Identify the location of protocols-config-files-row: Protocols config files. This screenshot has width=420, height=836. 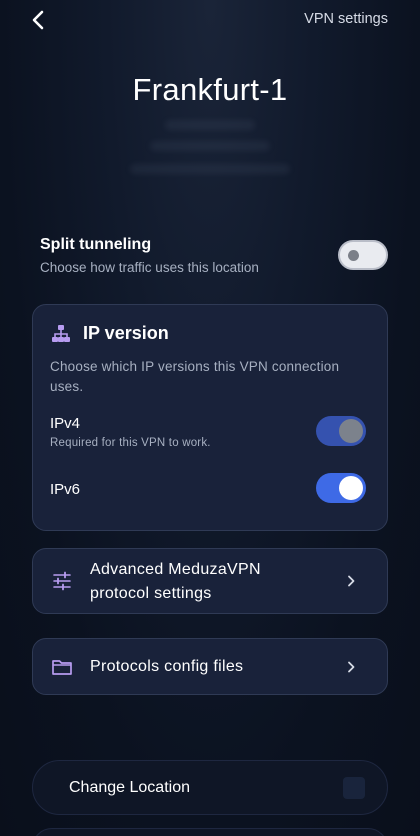
(210, 666).